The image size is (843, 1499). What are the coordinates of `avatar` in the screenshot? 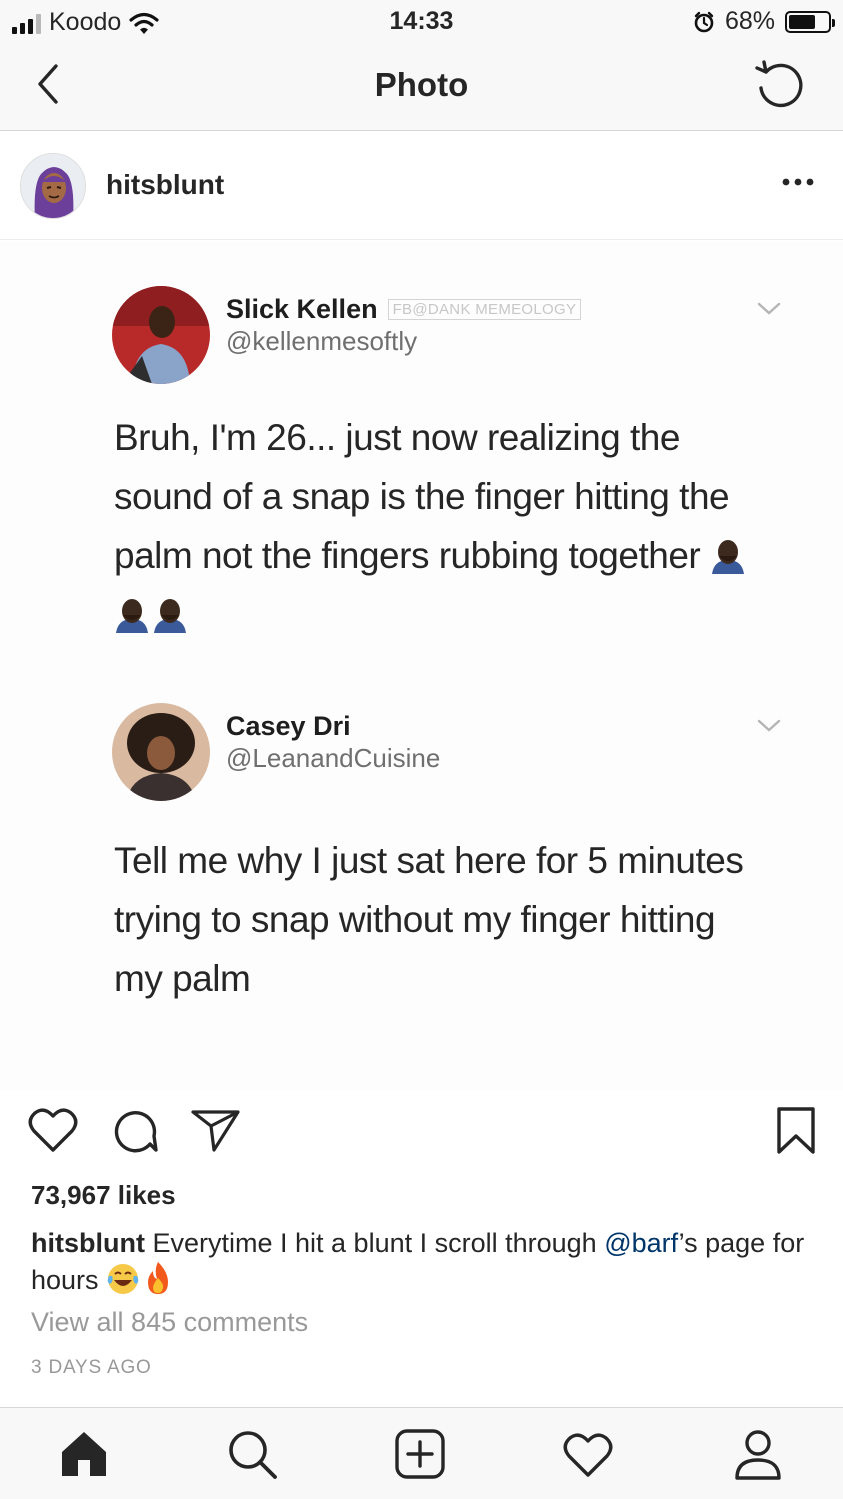 It's located at (53, 186).